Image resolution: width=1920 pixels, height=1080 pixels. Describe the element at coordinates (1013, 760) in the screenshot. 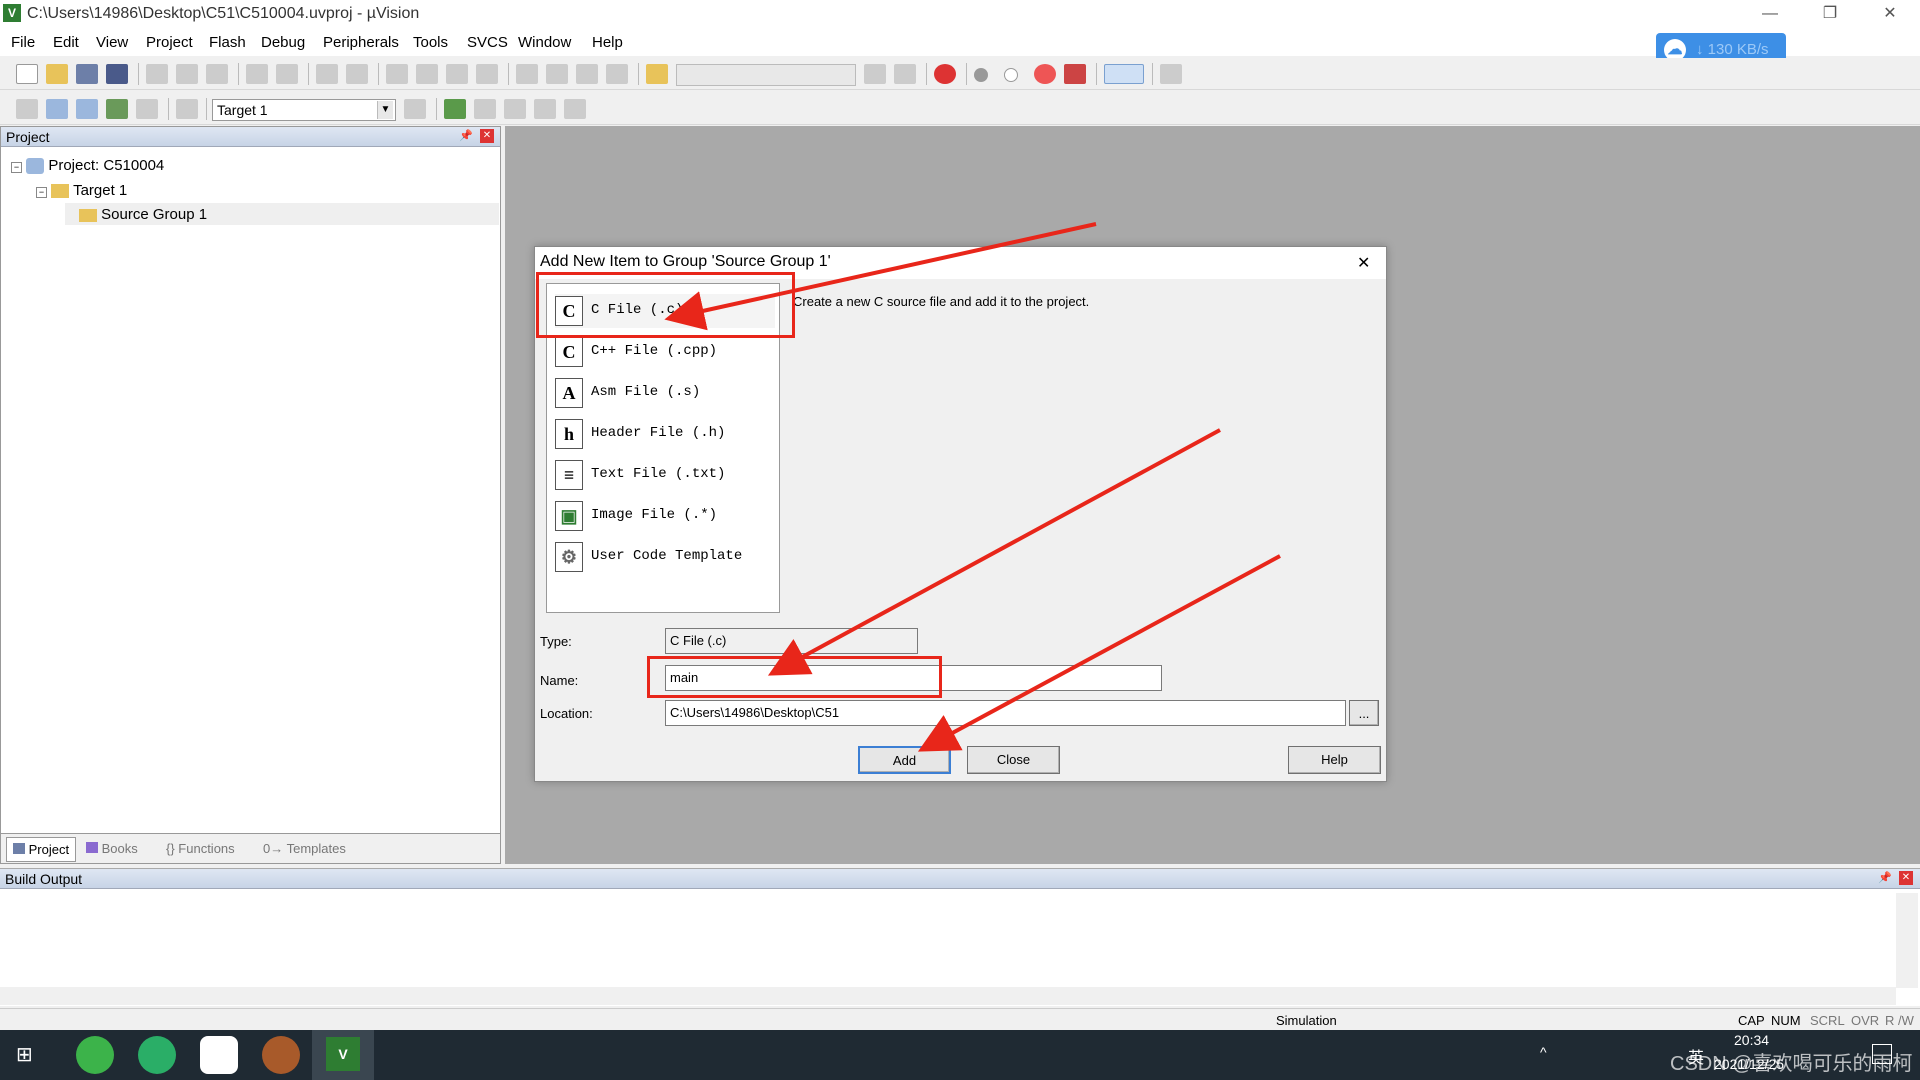

I see `close-button: Close` at that location.